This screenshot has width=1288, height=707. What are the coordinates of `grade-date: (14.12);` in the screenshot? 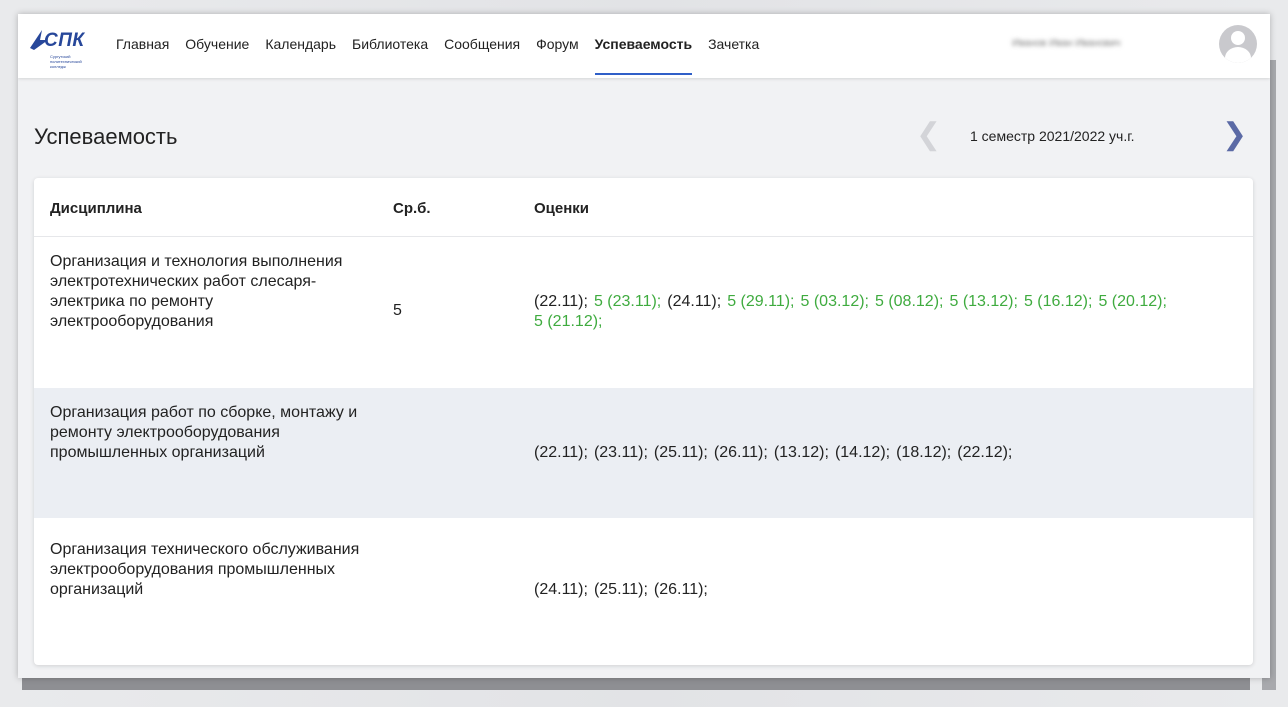 It's located at (862, 453).